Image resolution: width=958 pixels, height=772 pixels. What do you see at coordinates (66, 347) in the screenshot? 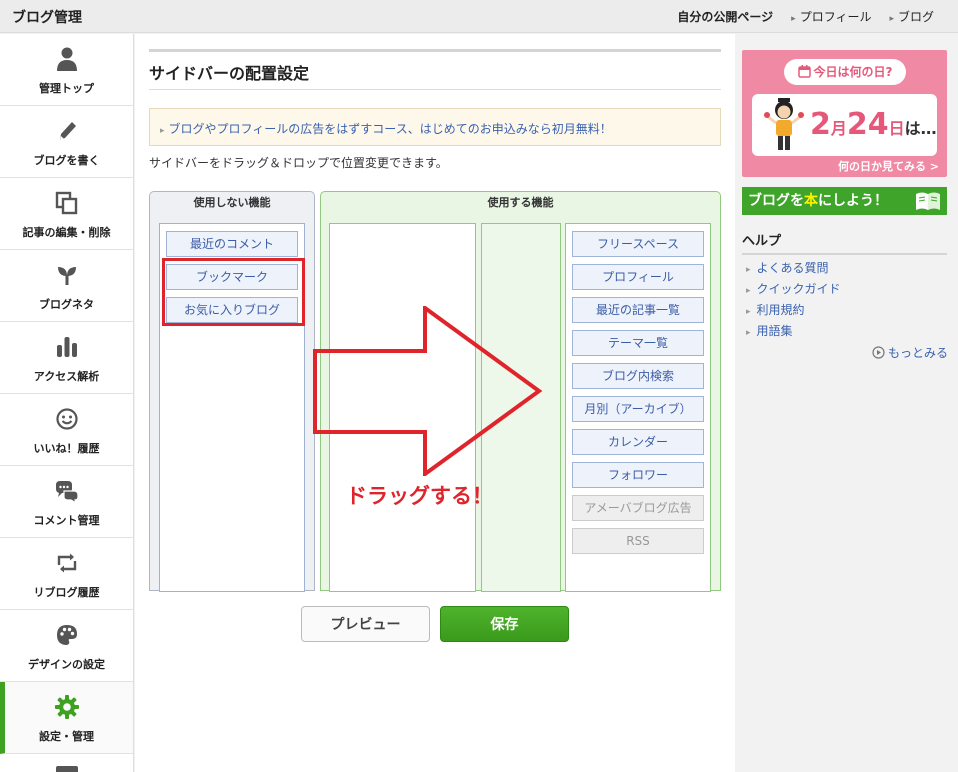
I see `bar-chart-icon` at bounding box center [66, 347].